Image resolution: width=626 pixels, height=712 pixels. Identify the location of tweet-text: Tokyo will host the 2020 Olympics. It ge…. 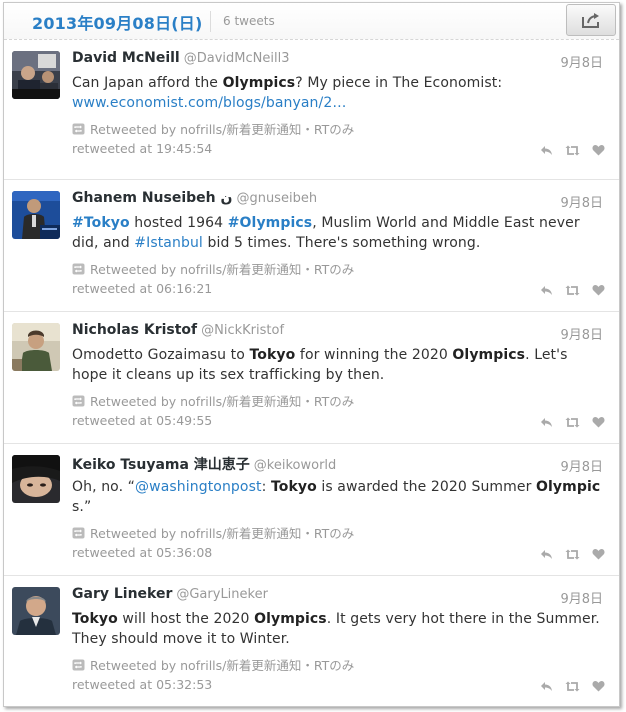
(336, 629).